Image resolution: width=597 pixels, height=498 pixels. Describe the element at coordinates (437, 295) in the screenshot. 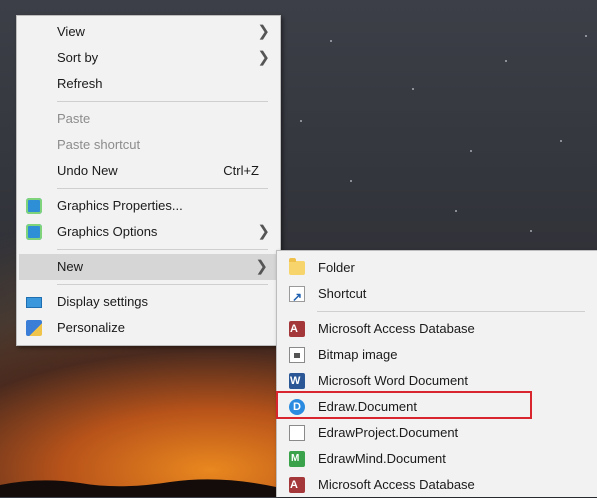

I see `submenu-item-shortcut: Shortcut` at that location.